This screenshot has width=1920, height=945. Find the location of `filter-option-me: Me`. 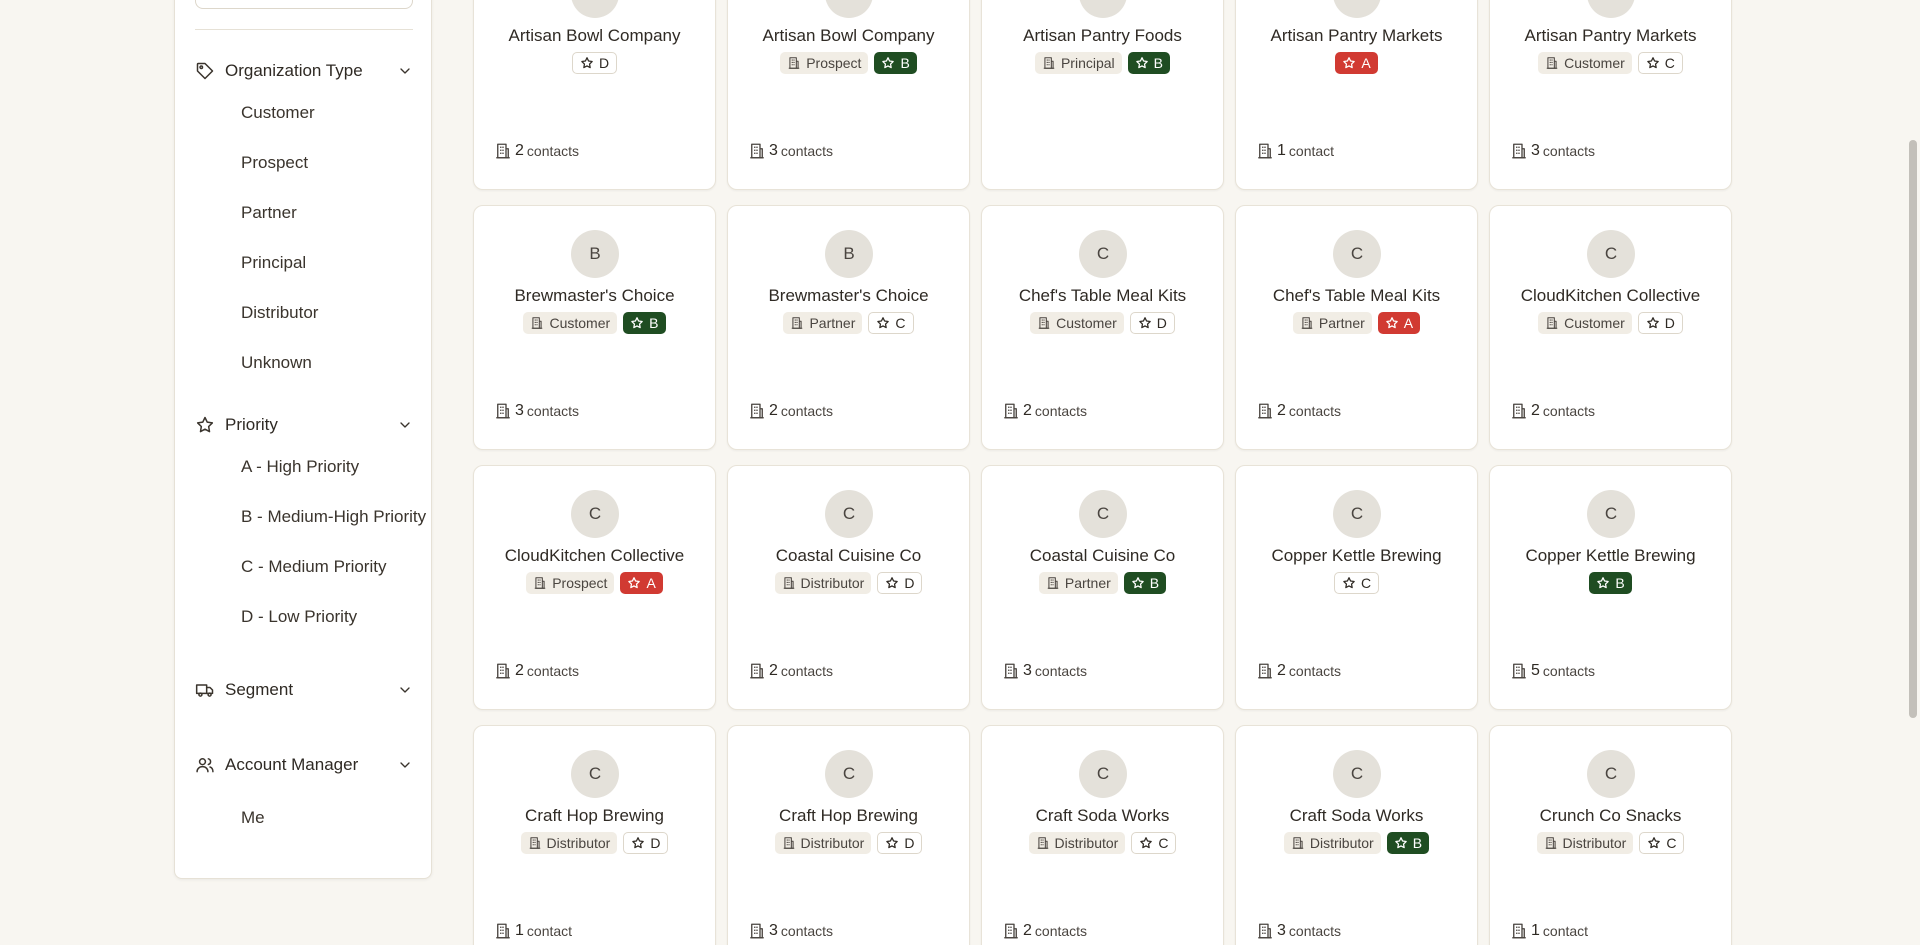

filter-option-me: Me is located at coordinates (253, 818).